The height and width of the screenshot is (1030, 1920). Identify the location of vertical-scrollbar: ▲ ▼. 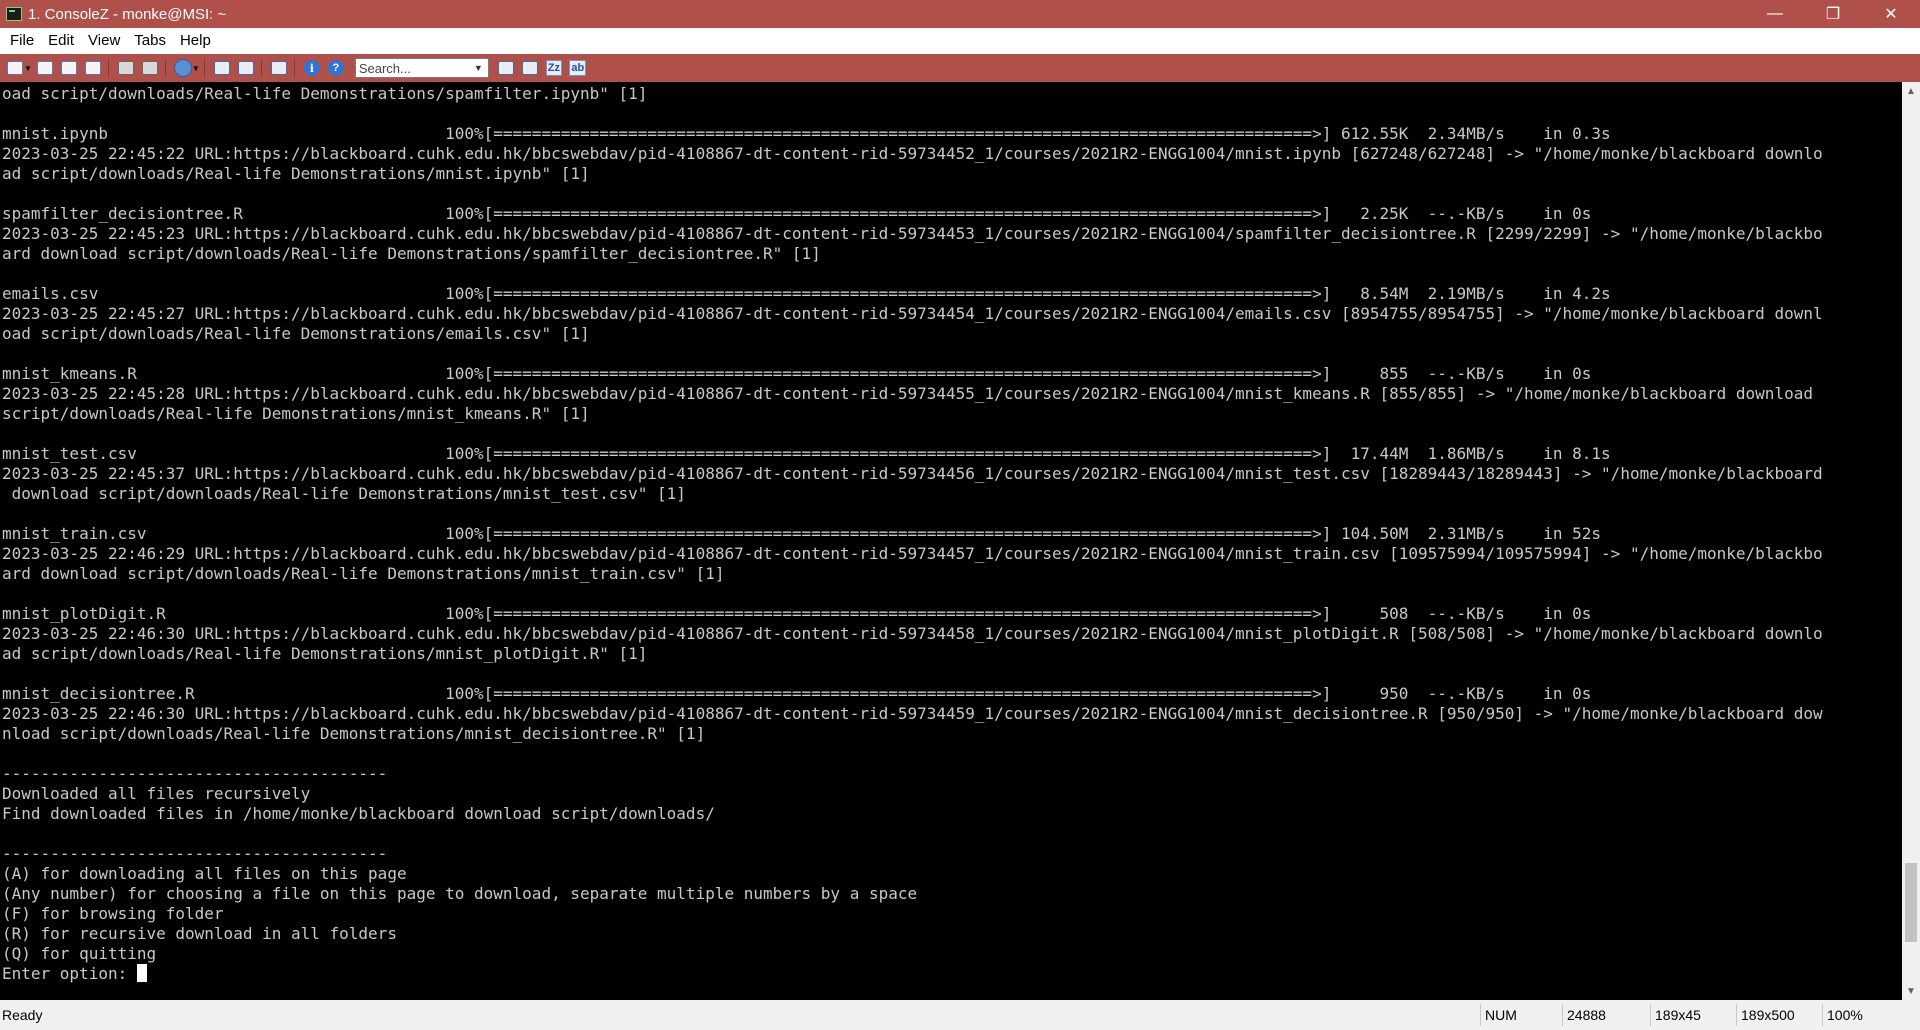
(1911, 541).